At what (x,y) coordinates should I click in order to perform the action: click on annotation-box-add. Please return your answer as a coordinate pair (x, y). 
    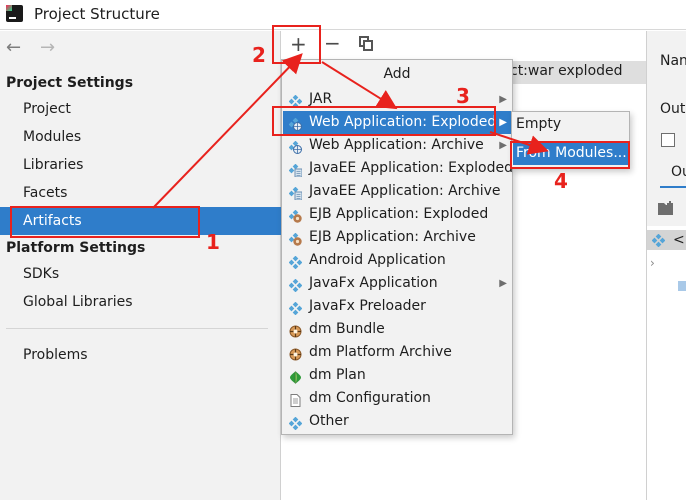
    Looking at the image, I should click on (296, 44).